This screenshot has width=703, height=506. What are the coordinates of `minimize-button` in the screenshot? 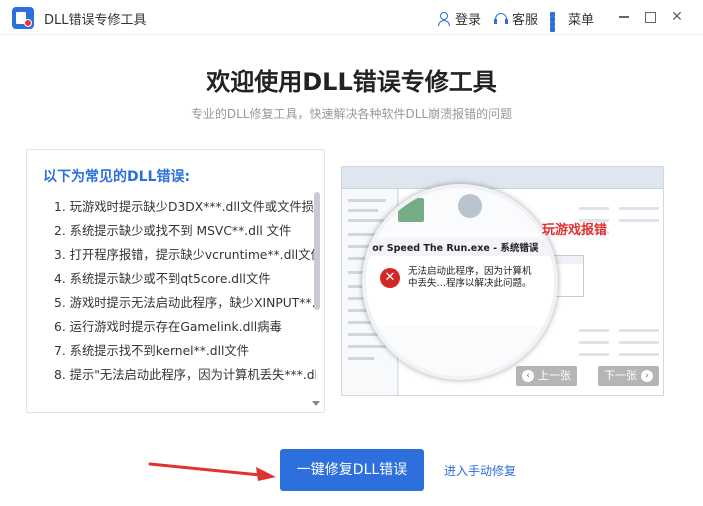 It's located at (624, 17).